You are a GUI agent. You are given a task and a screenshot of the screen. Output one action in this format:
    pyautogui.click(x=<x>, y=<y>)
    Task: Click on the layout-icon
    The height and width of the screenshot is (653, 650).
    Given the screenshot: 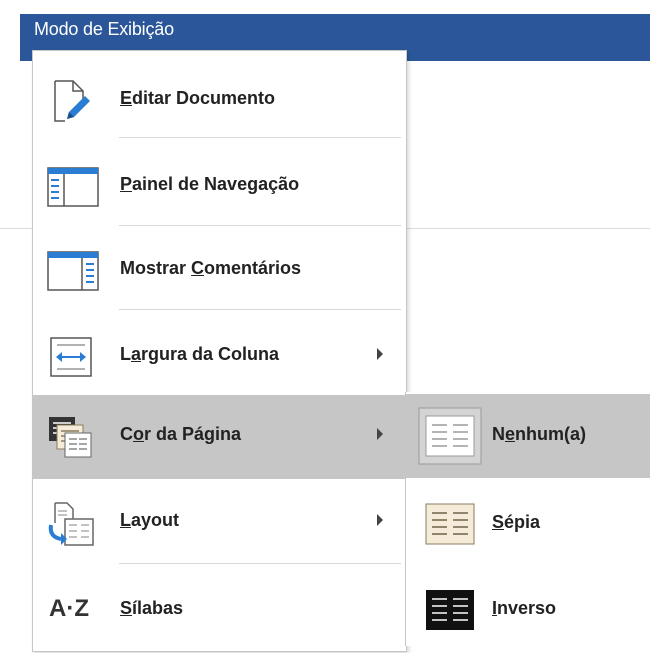 What is the action you would take?
    pyautogui.click(x=70, y=523)
    